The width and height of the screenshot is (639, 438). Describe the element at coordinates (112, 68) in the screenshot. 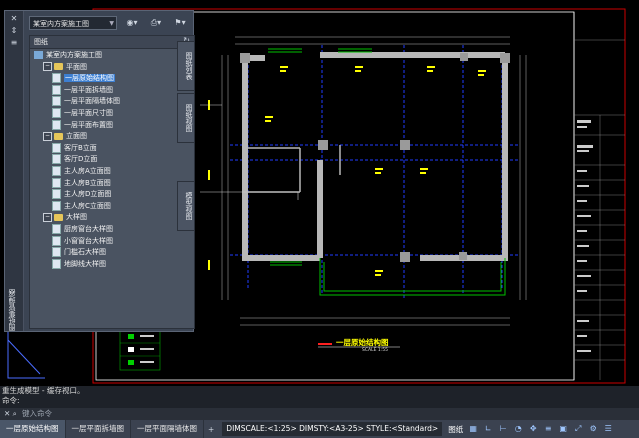

I see `tree-folder: − 平面图` at that location.